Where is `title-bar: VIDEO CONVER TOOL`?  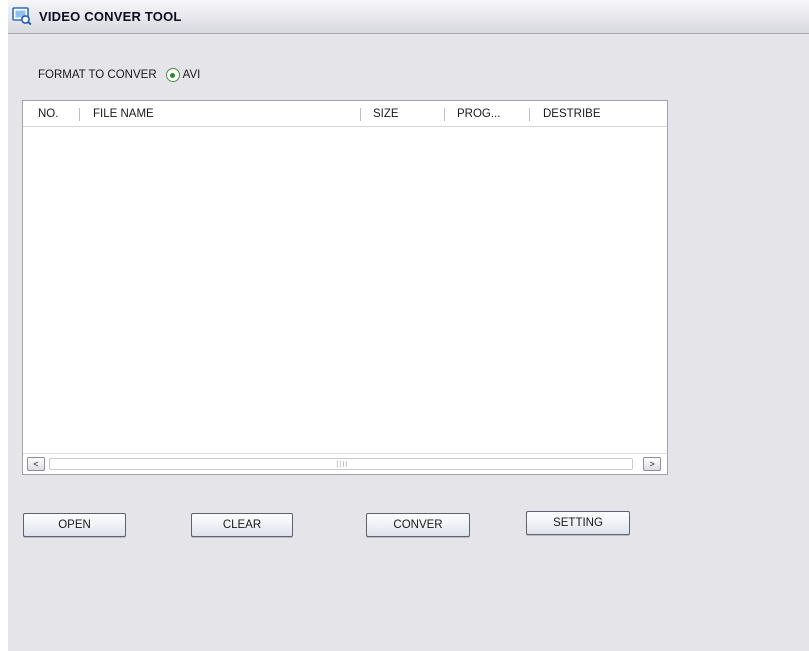 title-bar: VIDEO CONVER TOOL is located at coordinates (408, 17).